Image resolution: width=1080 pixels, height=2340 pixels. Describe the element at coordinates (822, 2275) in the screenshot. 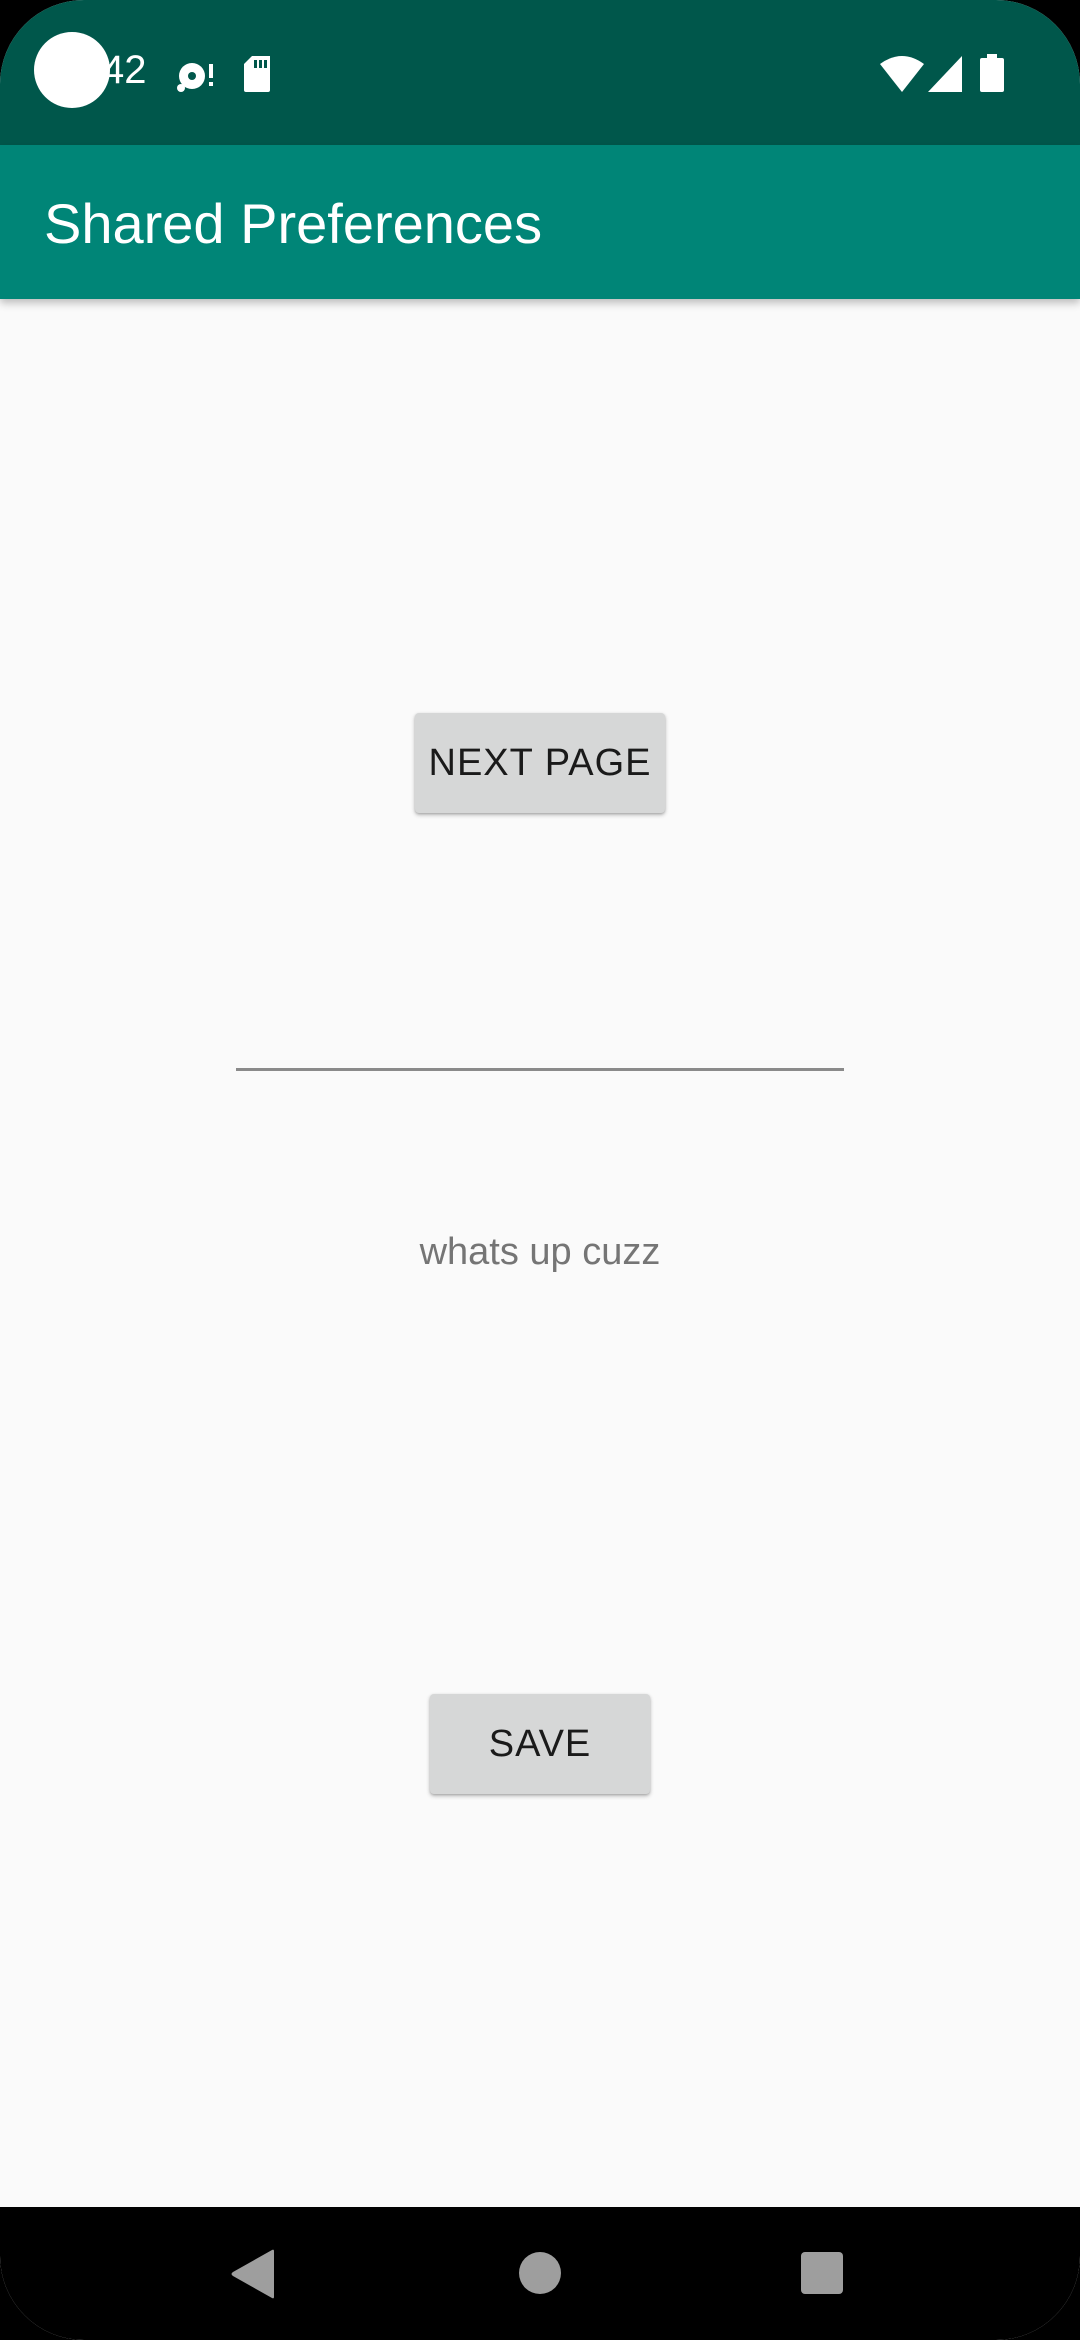

I see `recents-icon` at that location.